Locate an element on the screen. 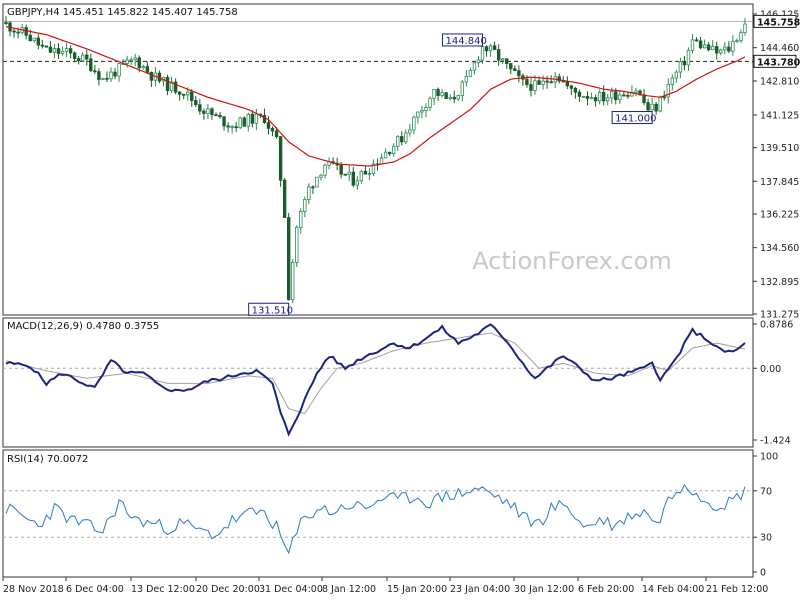 The image size is (800, 604). macd-panel-title: MACD(12,26,9) 0.4780 0.3755 is located at coordinates (83, 326).